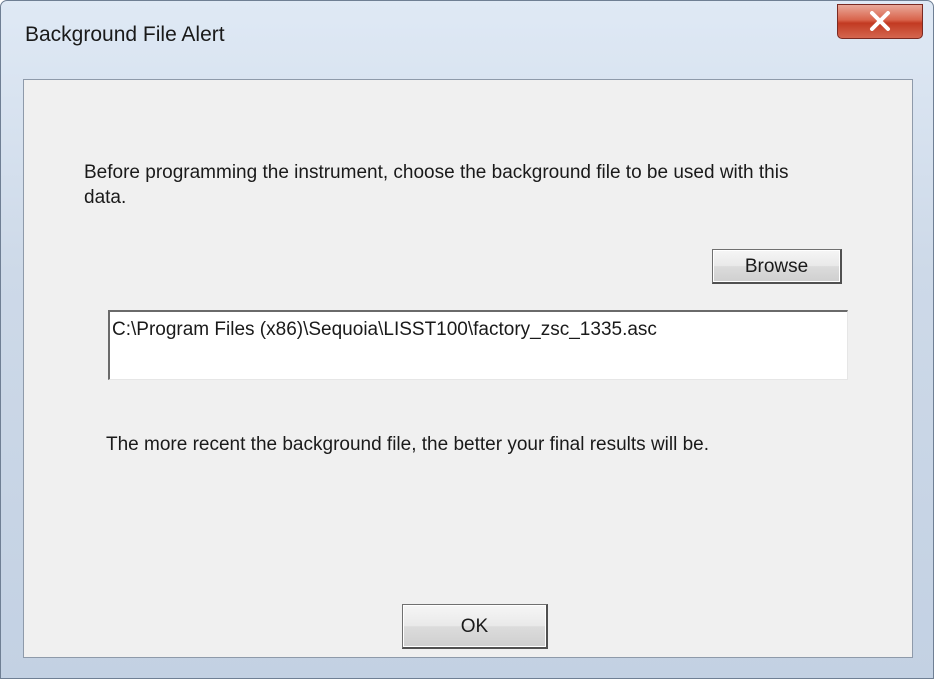 The height and width of the screenshot is (679, 934). I want to click on title-bar: Background File Alert, so click(467, 40).